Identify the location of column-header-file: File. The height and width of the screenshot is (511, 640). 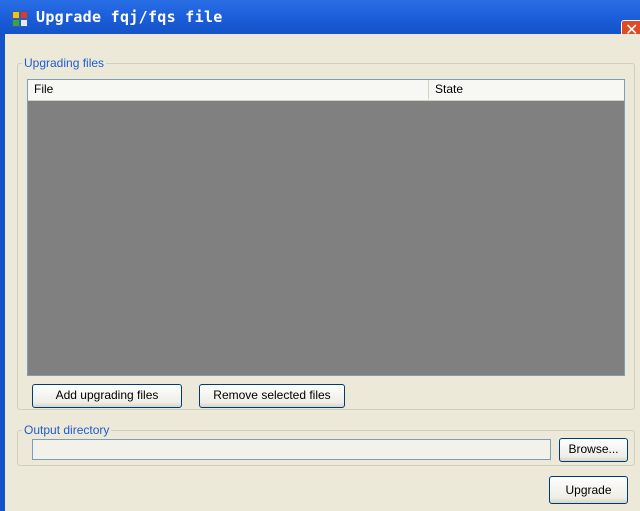
(228, 89).